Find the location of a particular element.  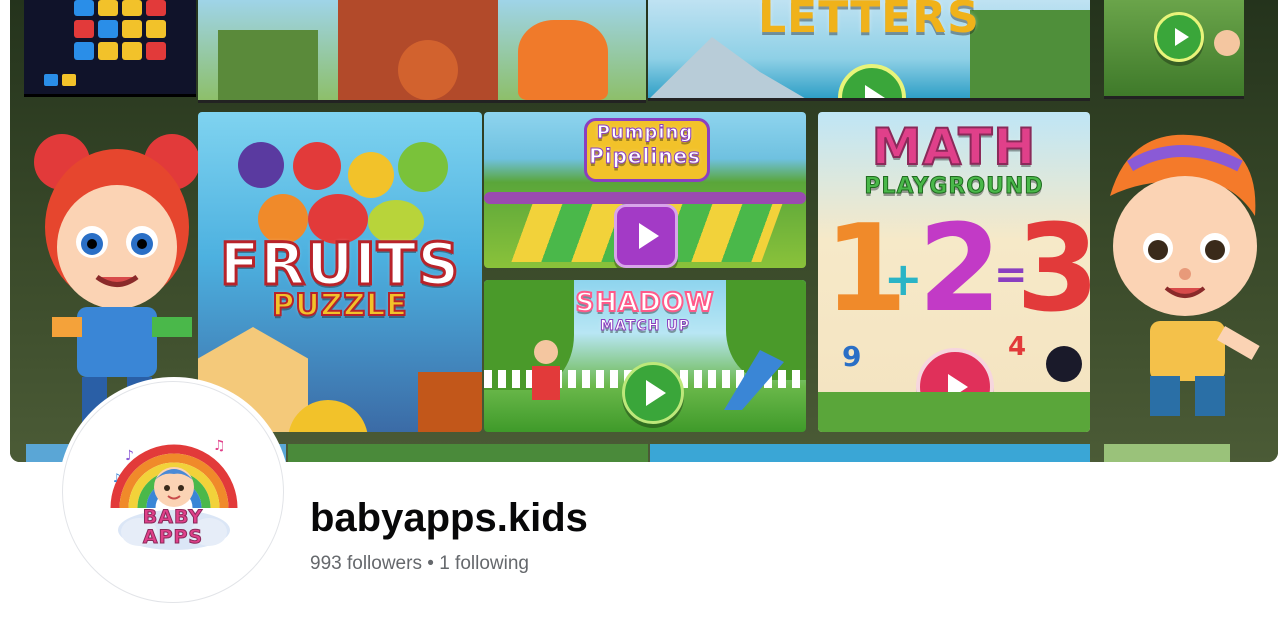

logo-text-baby: BABY is located at coordinates (173, 517).